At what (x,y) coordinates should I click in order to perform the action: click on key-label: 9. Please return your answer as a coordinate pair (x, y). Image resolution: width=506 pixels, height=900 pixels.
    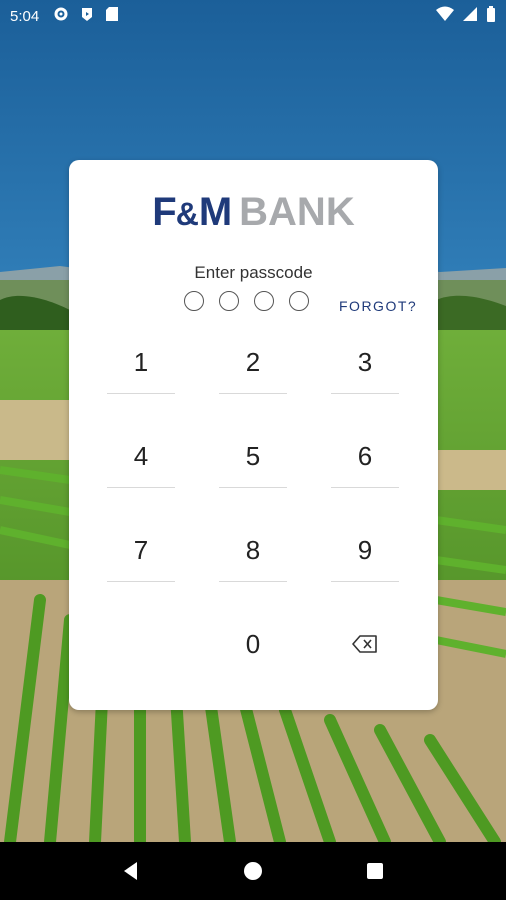
    Looking at the image, I should click on (365, 549).